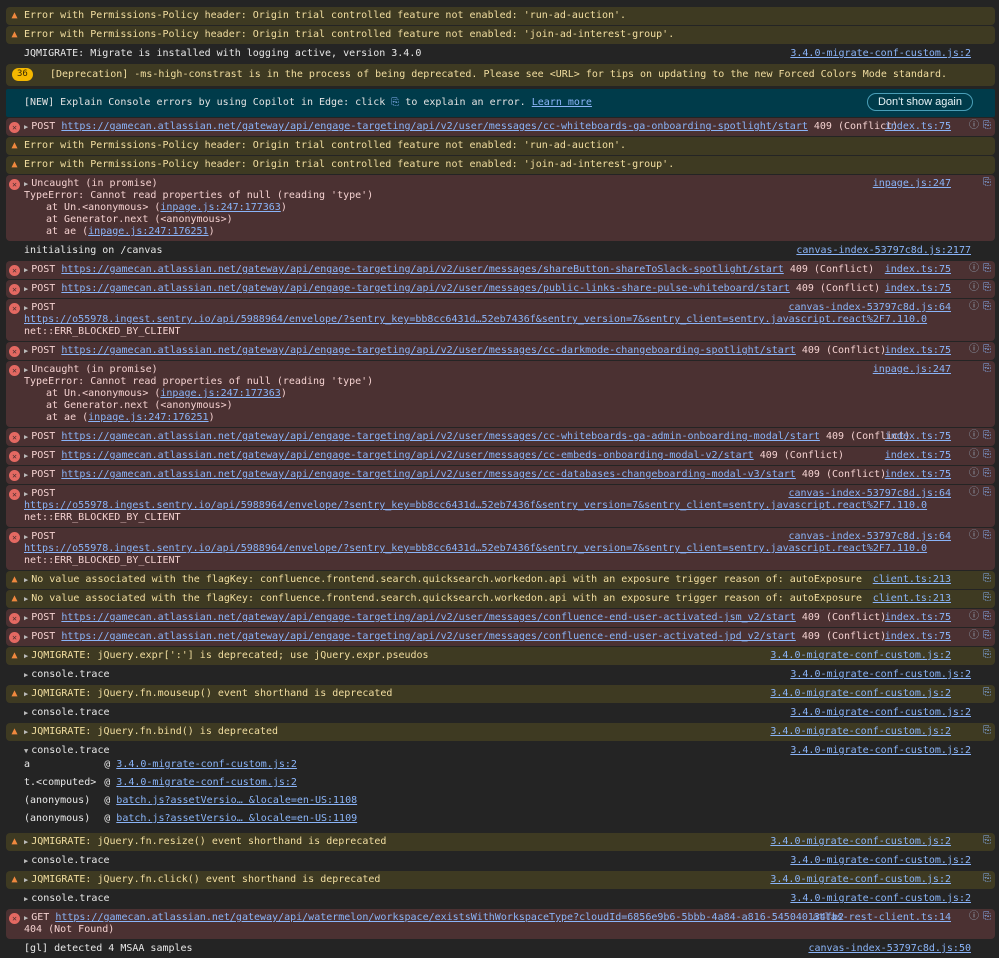  Describe the element at coordinates (562, 102) in the screenshot. I see `learn-more-link: Learn more` at that location.